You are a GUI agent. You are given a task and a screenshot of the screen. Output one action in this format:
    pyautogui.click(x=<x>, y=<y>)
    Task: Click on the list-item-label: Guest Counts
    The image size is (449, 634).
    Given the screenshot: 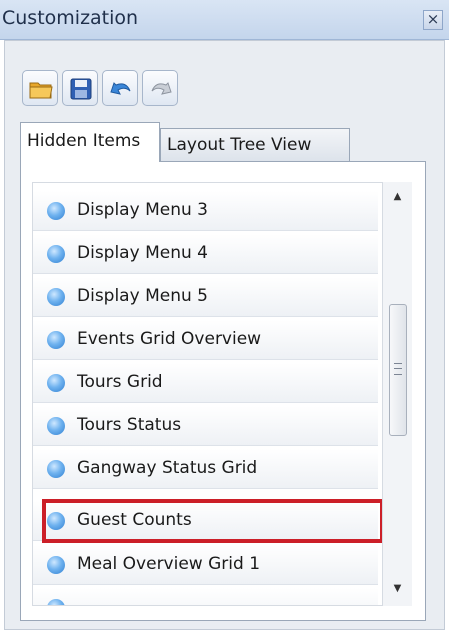 What is the action you would take?
    pyautogui.click(x=134, y=520)
    